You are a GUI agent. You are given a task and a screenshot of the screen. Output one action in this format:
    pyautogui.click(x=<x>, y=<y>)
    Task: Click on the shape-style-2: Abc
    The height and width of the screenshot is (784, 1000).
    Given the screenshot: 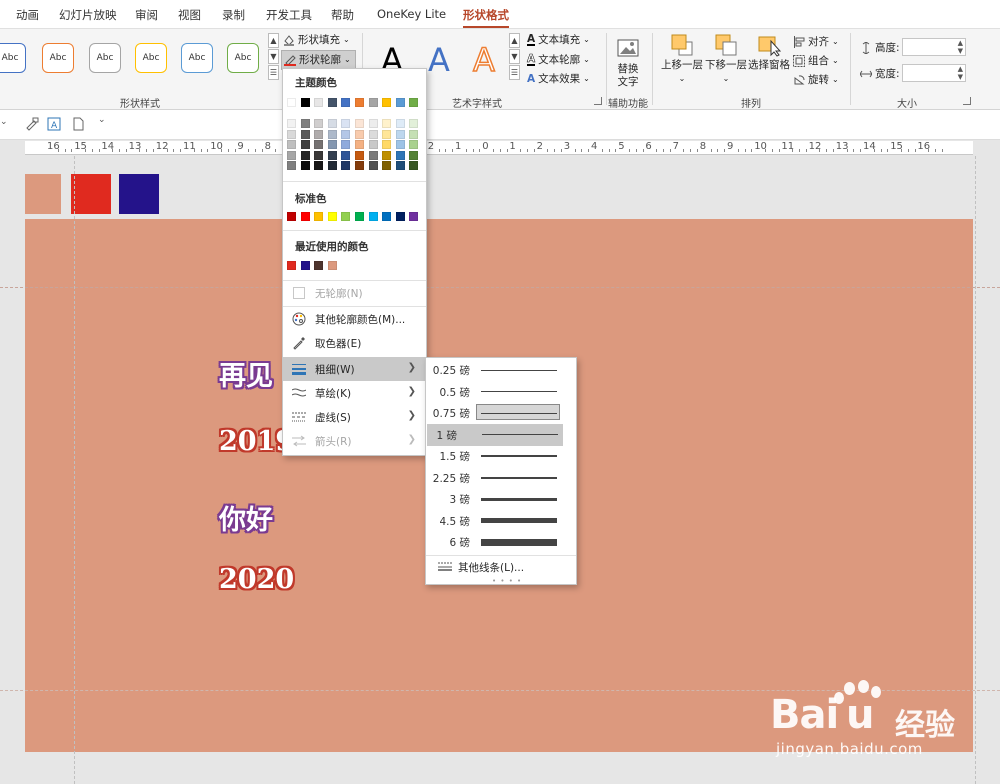 What is the action you would take?
    pyautogui.click(x=58, y=58)
    